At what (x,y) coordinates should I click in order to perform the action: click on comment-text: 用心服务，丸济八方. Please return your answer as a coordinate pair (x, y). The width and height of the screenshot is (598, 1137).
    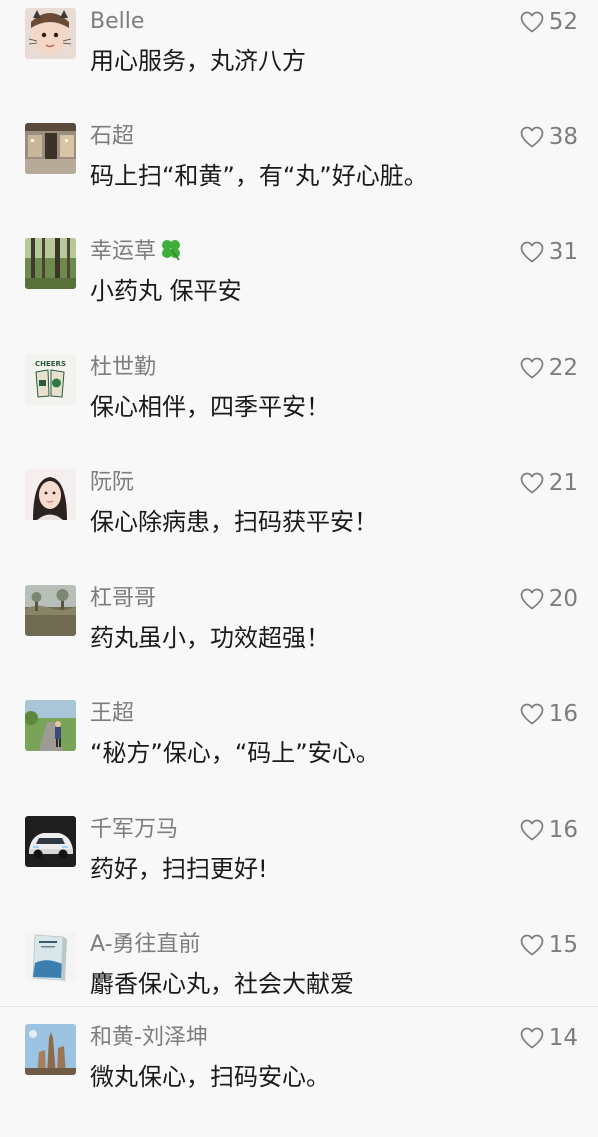
    Looking at the image, I should click on (198, 61).